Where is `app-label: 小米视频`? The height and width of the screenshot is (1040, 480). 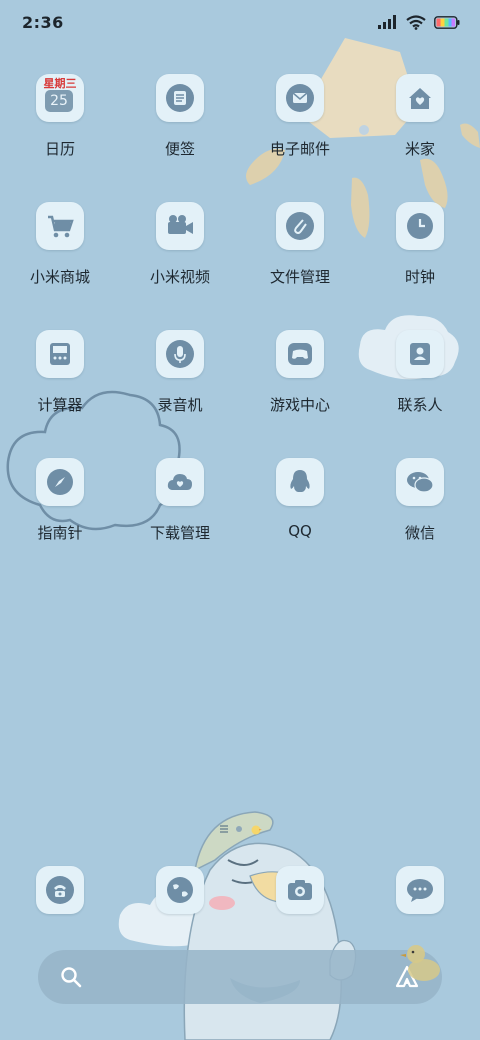
app-label: 小米视频 is located at coordinates (179, 277).